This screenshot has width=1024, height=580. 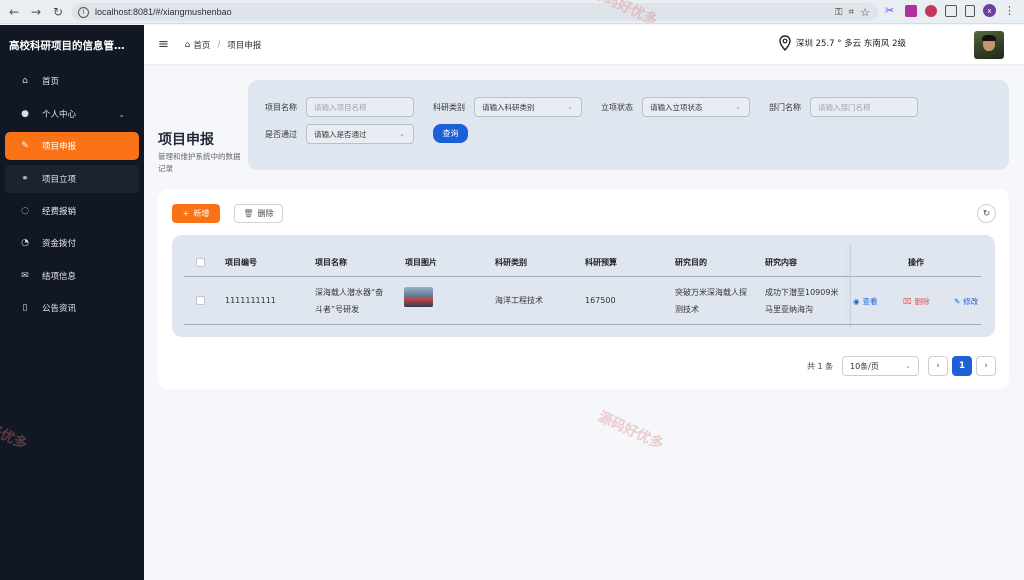 I want to click on department-label: 部门名称, so click(x=785, y=107).